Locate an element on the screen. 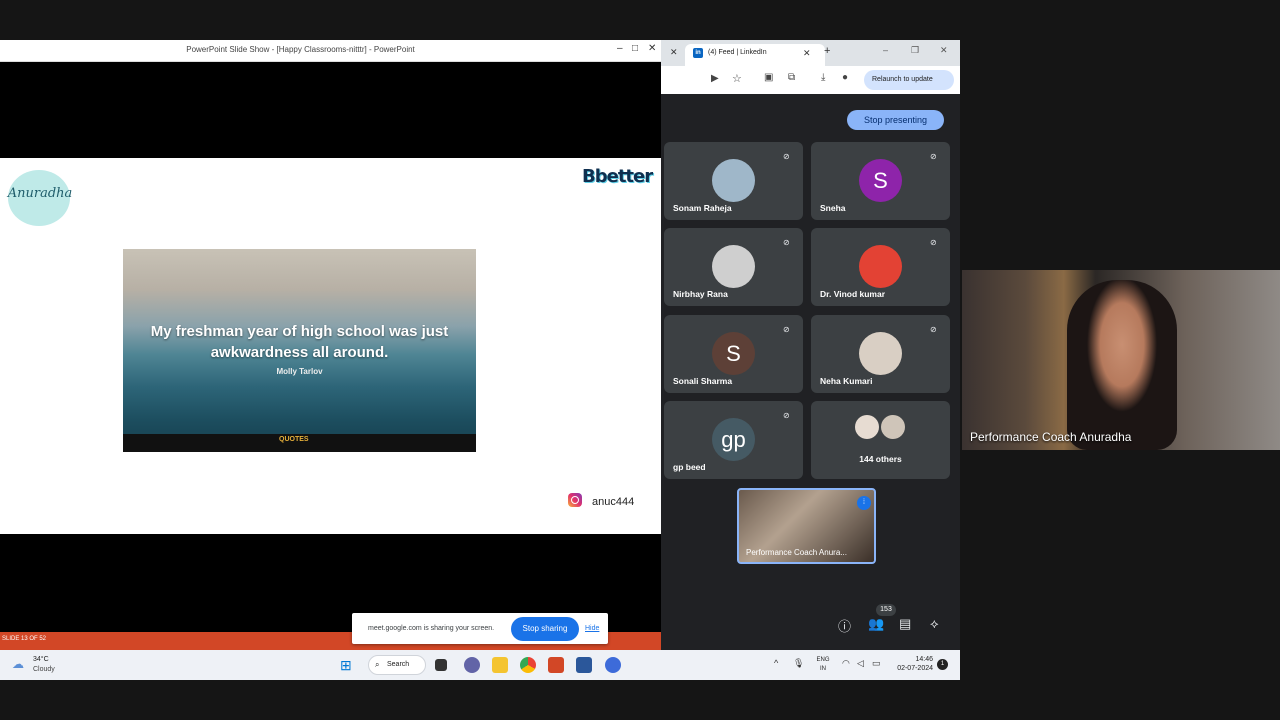 Image resolution: width=1280 pixels, height=720 pixels. relaunch-button: Relaunch to update is located at coordinates (909, 80).